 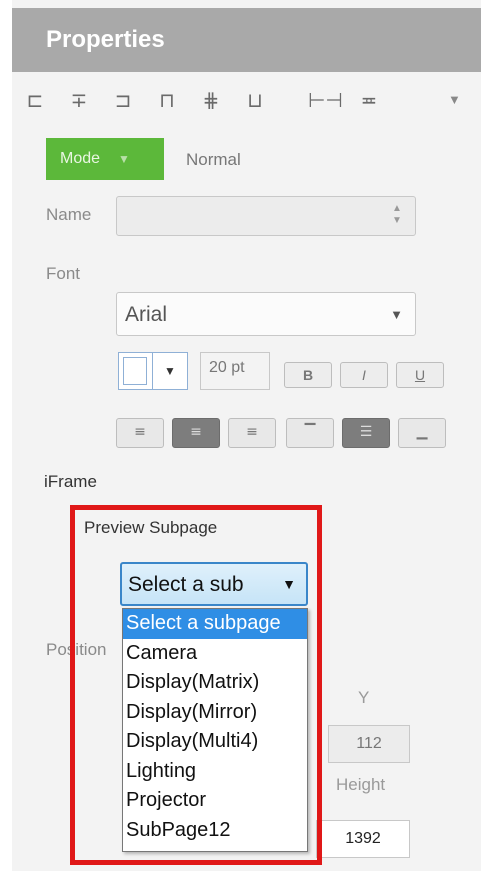 I want to click on panel-title: Properties, so click(x=105, y=39).